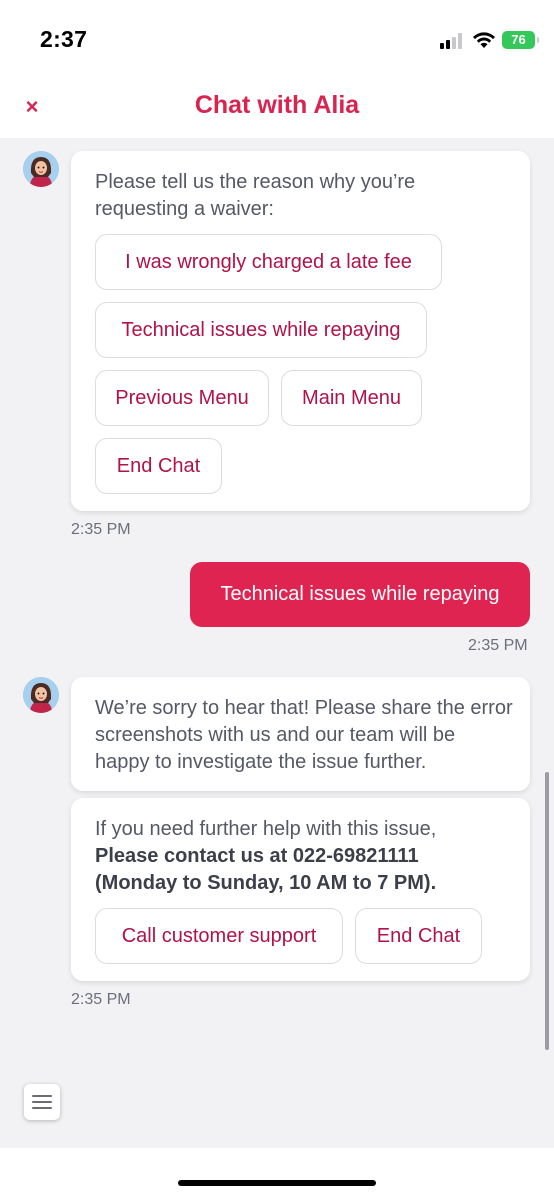 This screenshot has width=554, height=1200. What do you see at coordinates (351, 398) in the screenshot?
I see `option-main-menu: Main Menu` at bounding box center [351, 398].